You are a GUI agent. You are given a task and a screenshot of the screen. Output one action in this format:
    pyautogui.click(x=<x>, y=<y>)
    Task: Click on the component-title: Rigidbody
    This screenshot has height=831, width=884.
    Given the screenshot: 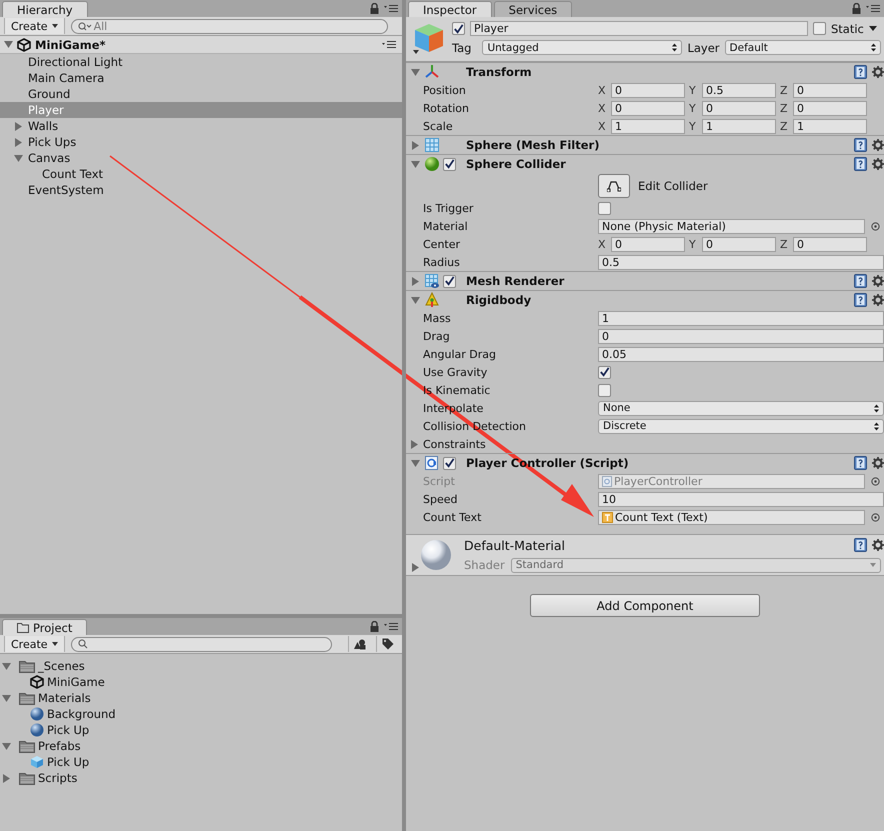 What is the action you would take?
    pyautogui.click(x=496, y=300)
    